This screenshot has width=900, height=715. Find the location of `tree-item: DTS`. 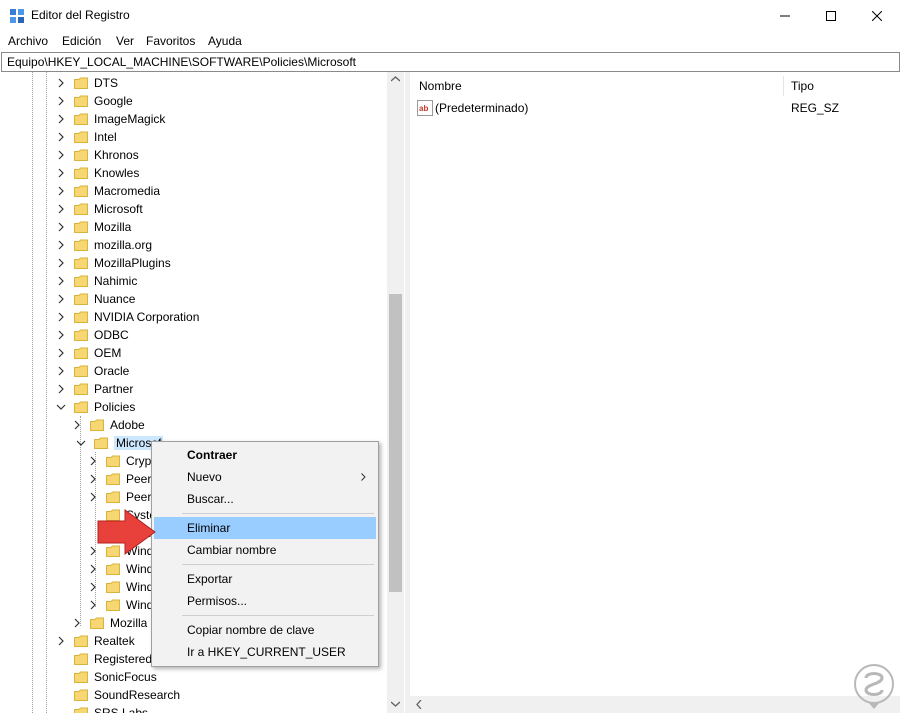

tree-item: DTS is located at coordinates (87, 83).